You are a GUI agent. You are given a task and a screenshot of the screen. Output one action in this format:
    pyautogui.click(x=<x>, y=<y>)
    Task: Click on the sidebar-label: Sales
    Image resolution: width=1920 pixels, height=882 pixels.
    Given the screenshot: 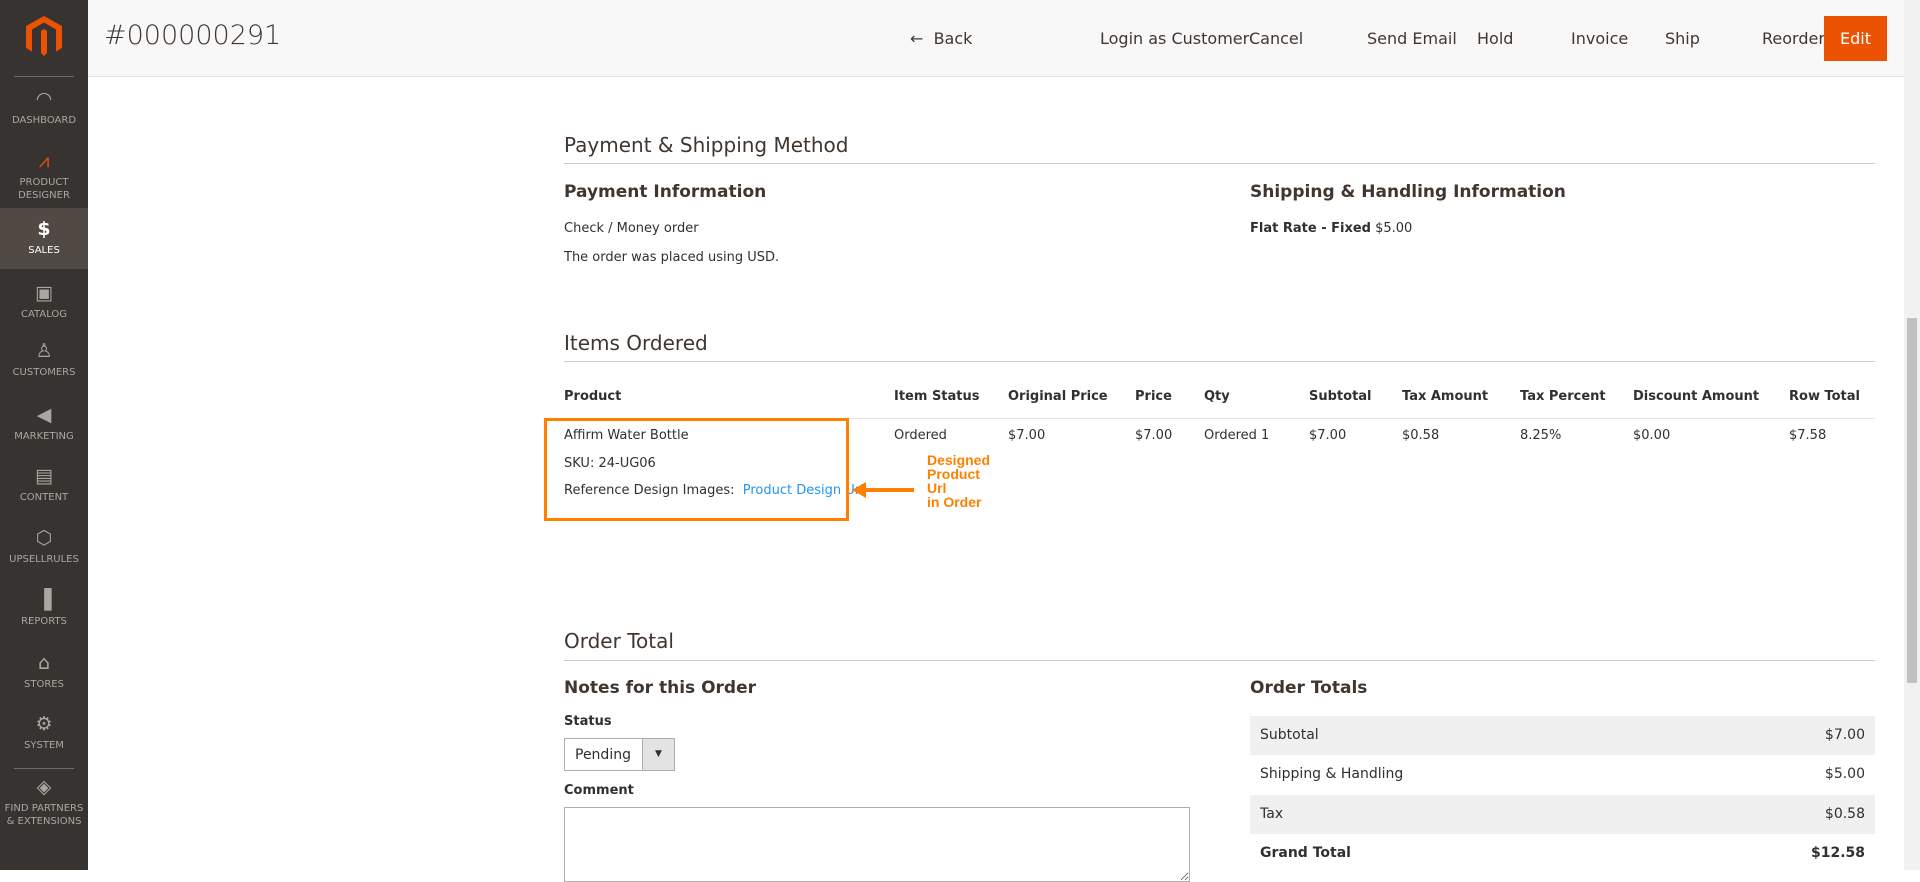 What is the action you would take?
    pyautogui.click(x=44, y=250)
    